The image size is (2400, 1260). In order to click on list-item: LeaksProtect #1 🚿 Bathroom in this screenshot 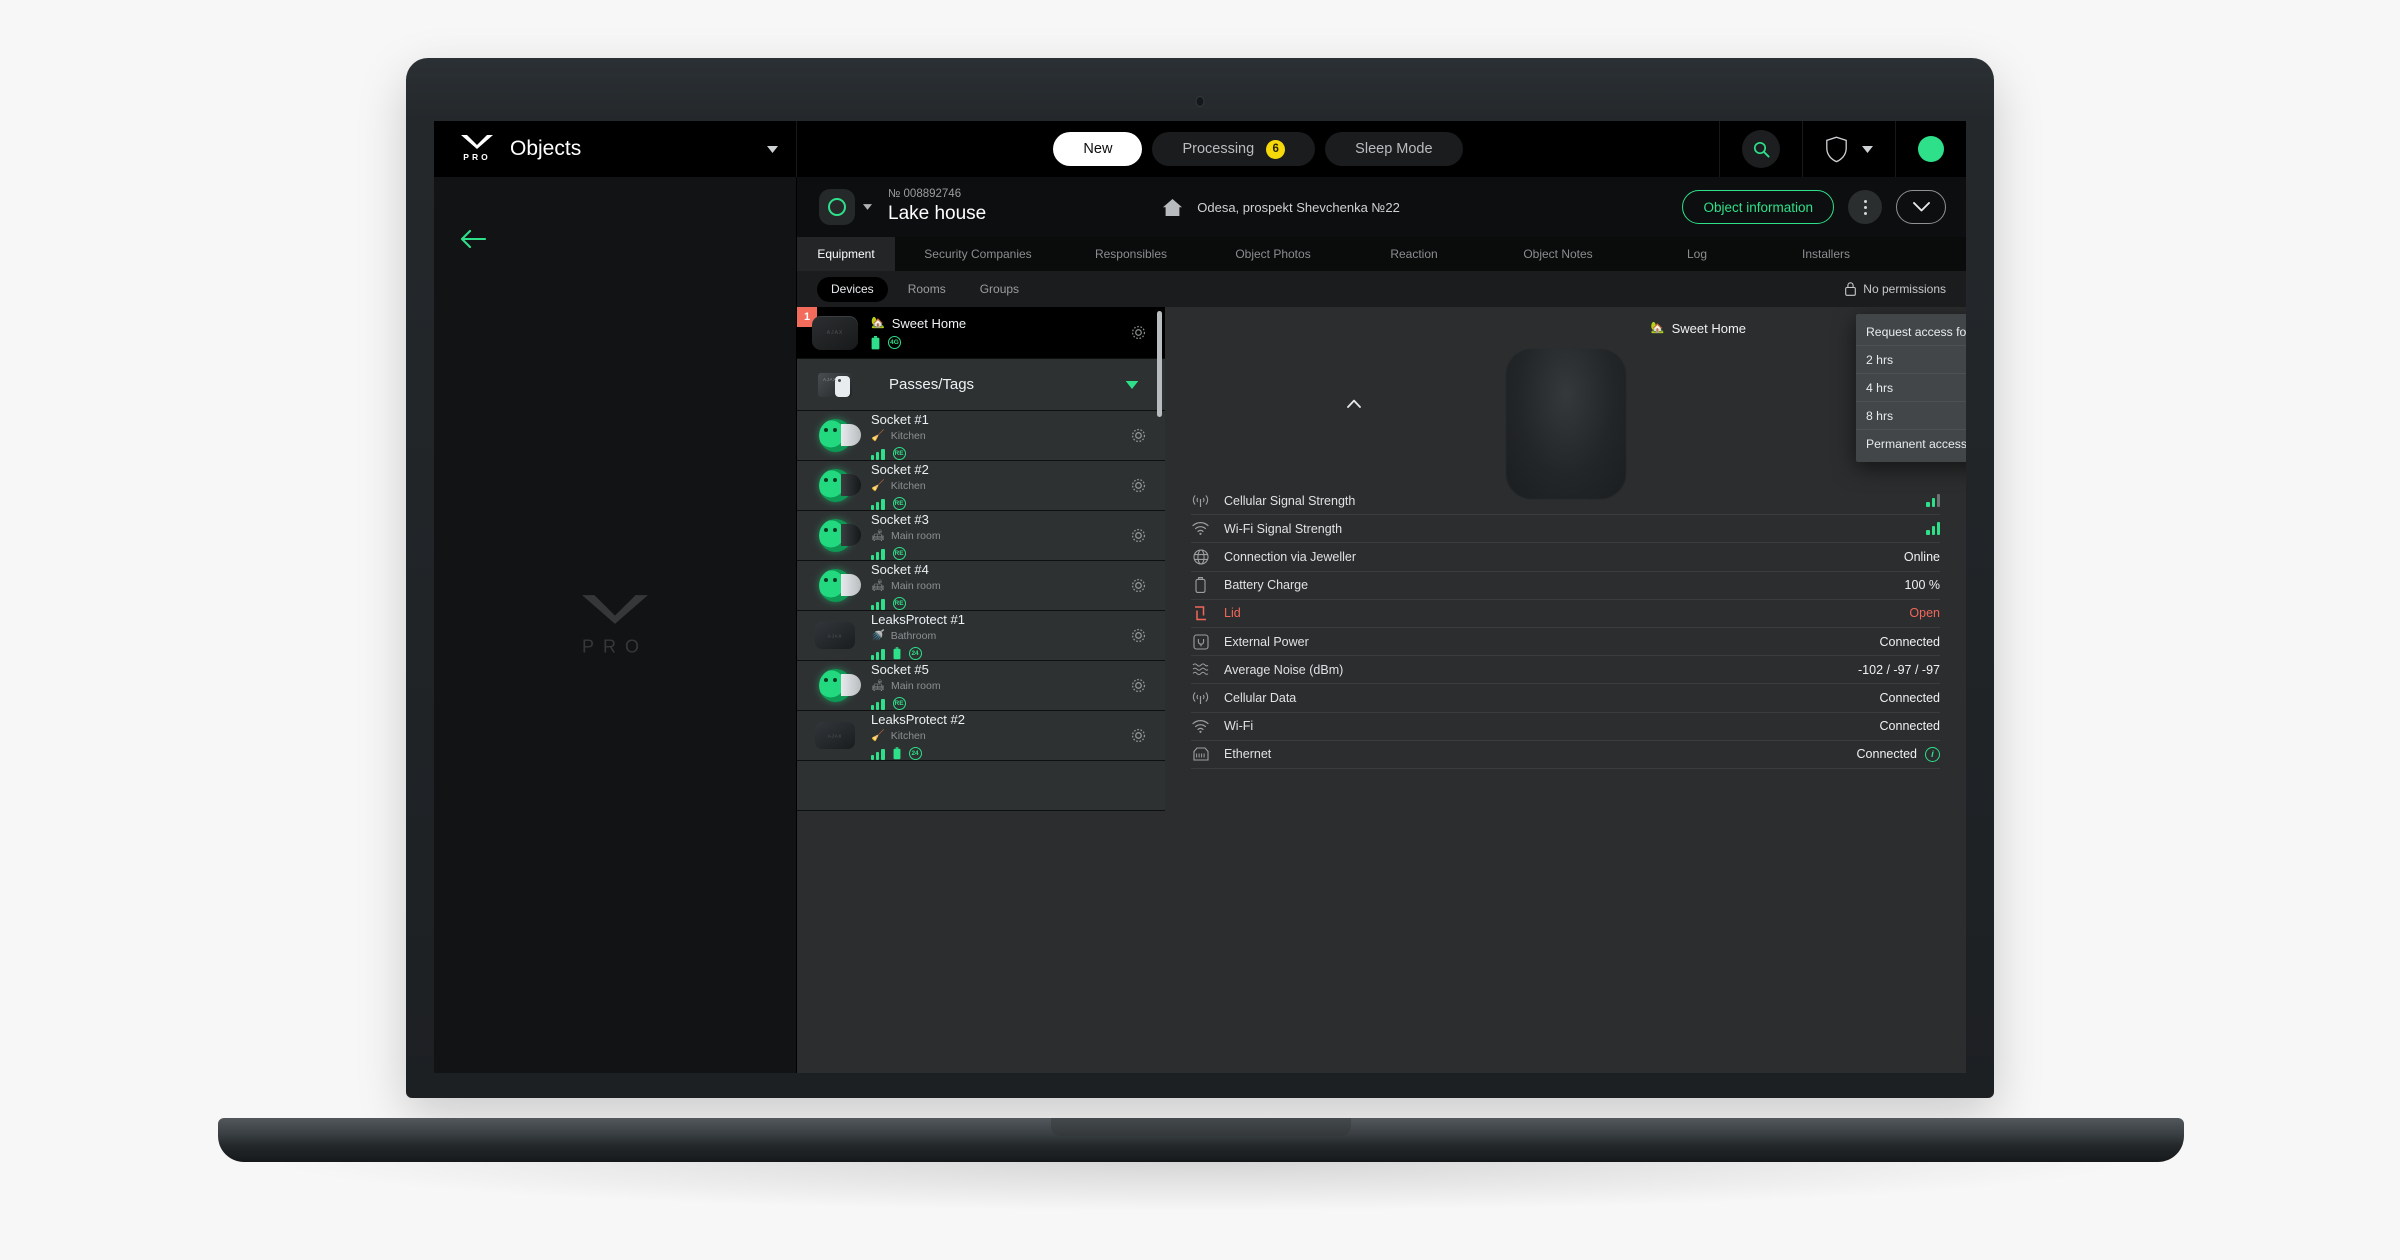, I will do `click(981, 636)`.